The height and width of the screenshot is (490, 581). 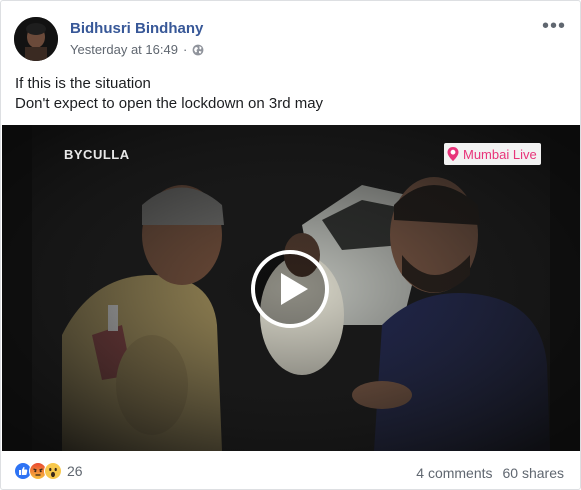 I want to click on play-button, so click(x=290, y=289).